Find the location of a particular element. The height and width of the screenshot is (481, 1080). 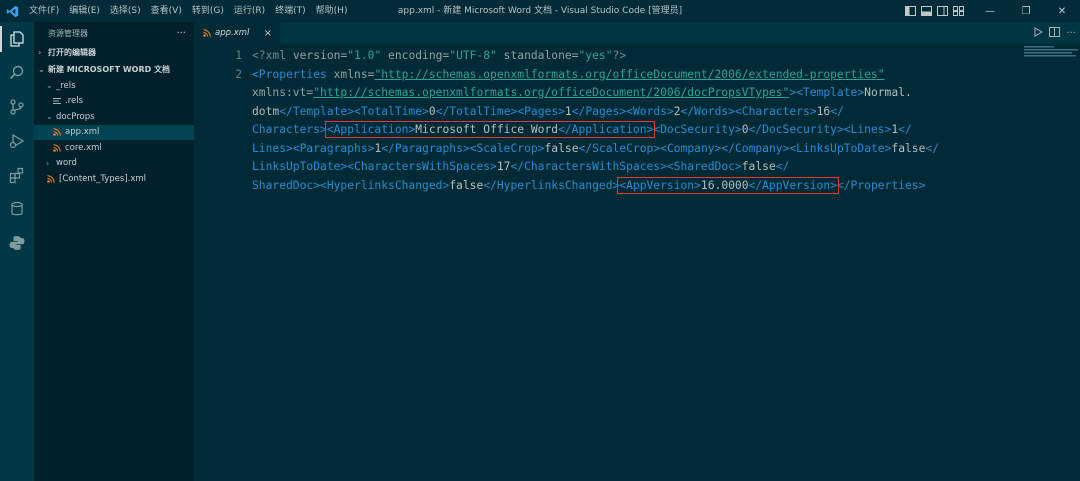

xml-text: 1 is located at coordinates (568, 111).